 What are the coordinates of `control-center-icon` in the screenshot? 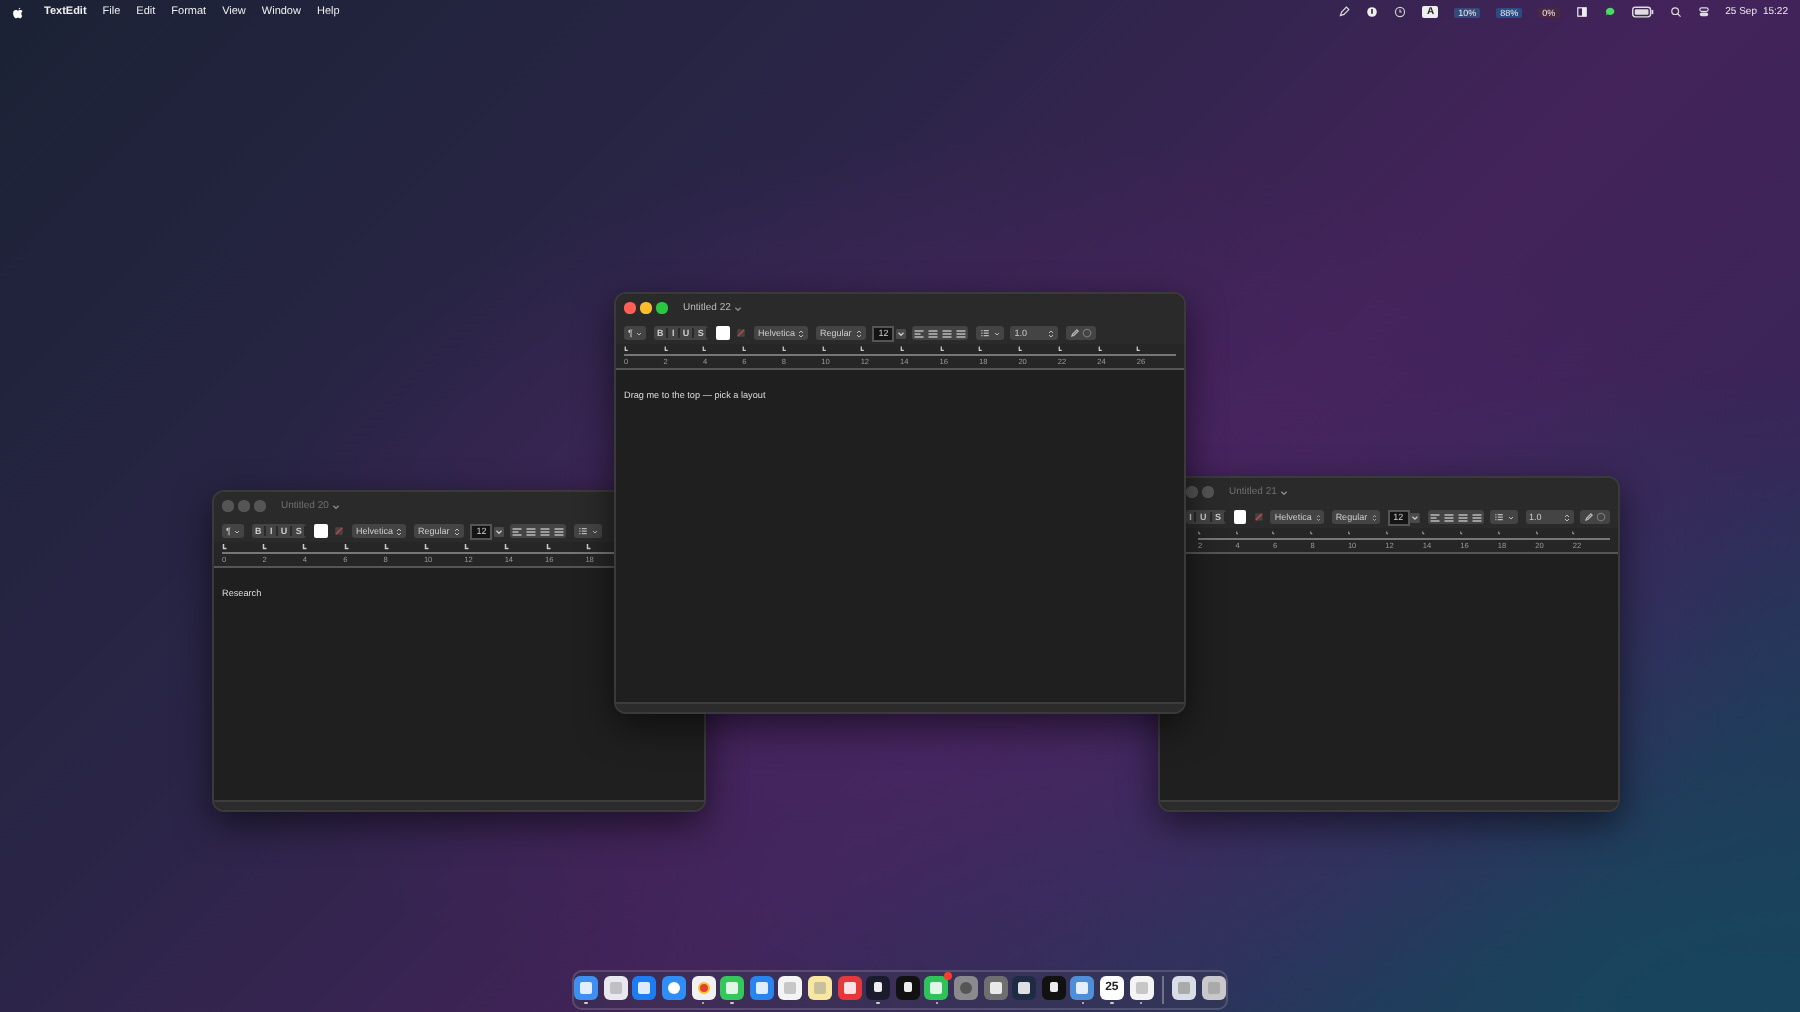 It's located at (1703, 12).